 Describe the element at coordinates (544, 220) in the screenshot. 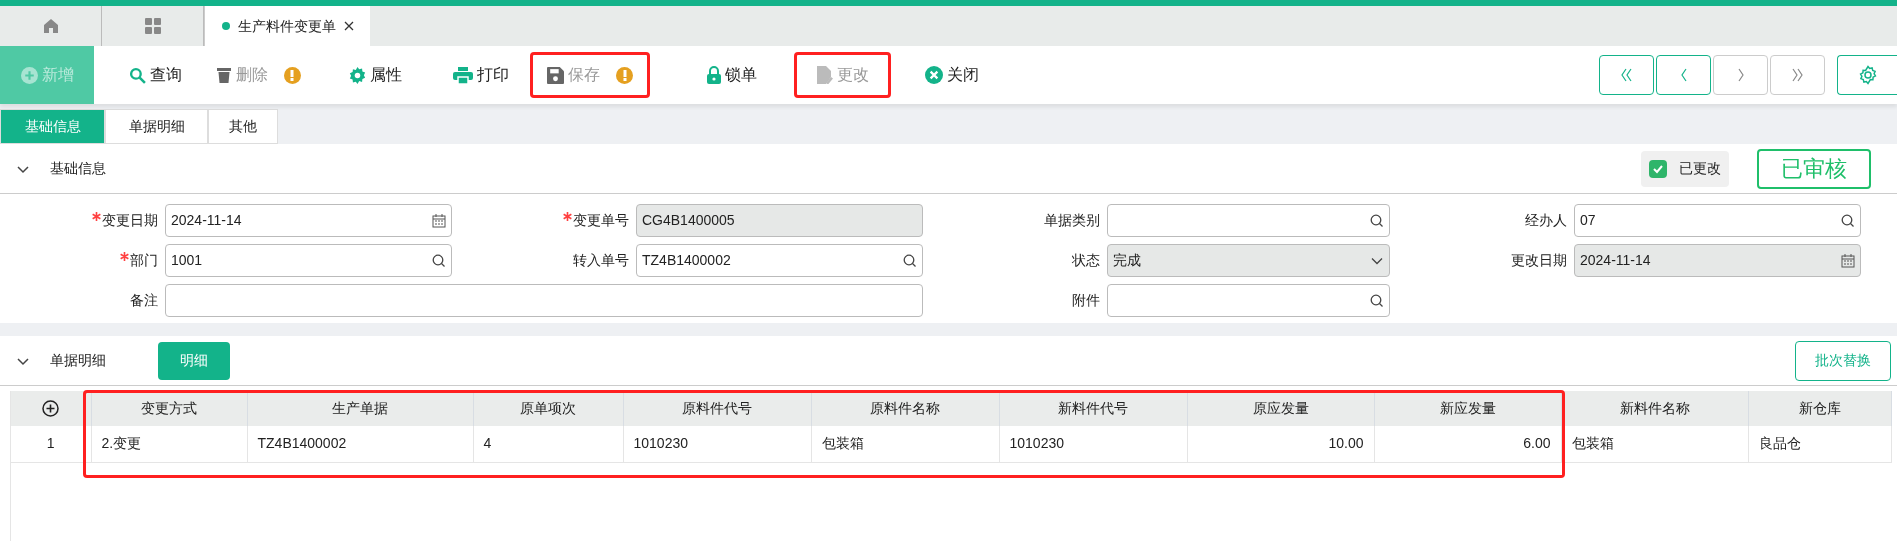

I see `field-label: 变更单号` at that location.